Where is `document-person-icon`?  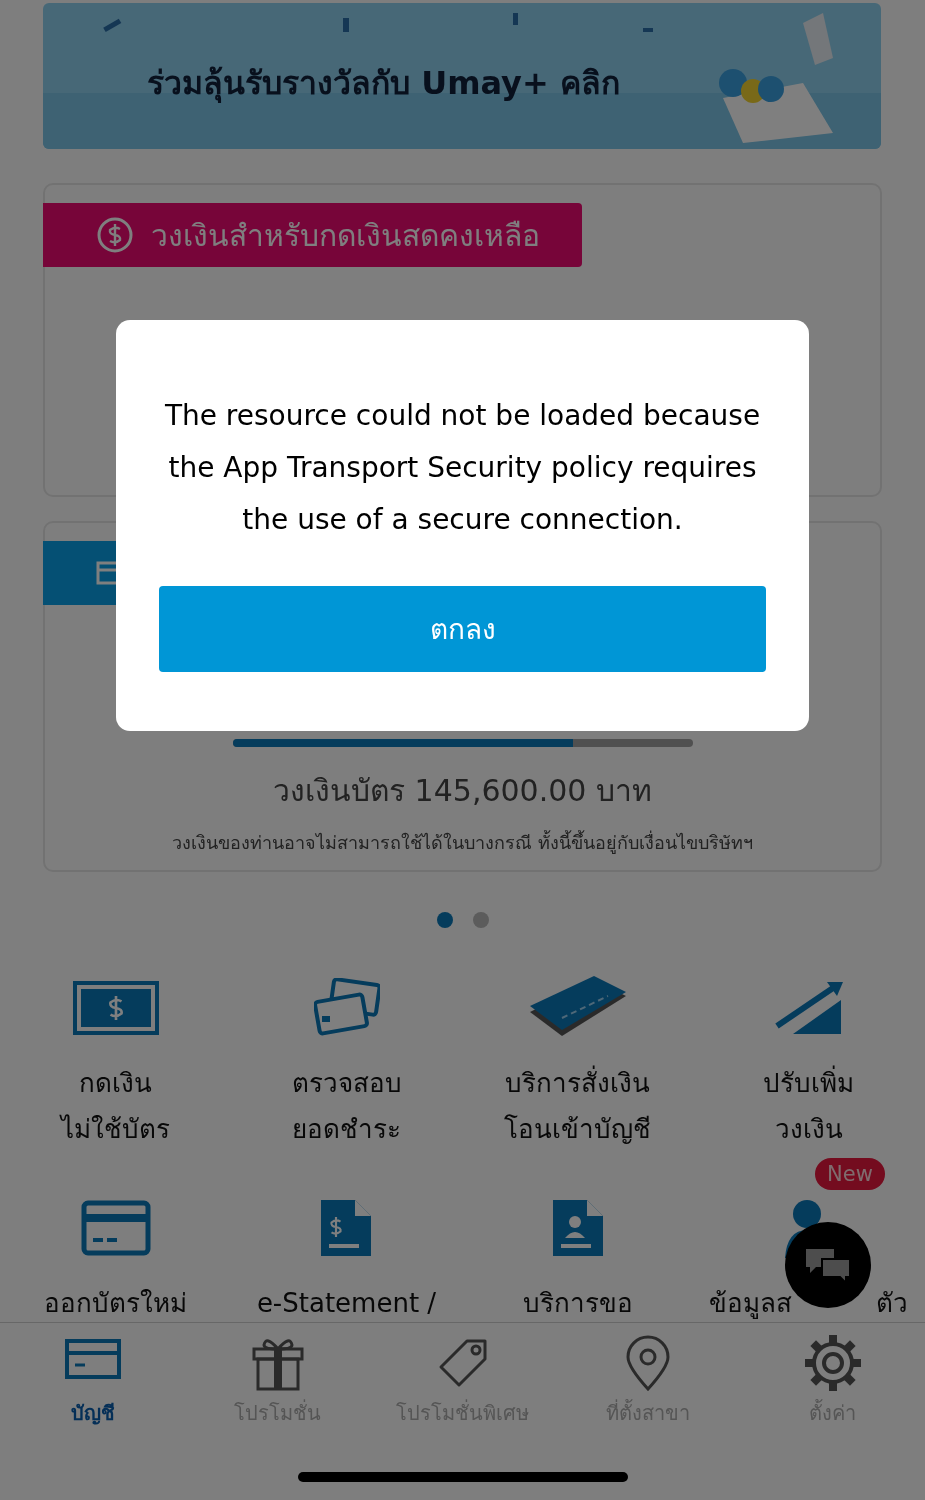
document-person-icon is located at coordinates (577, 1228).